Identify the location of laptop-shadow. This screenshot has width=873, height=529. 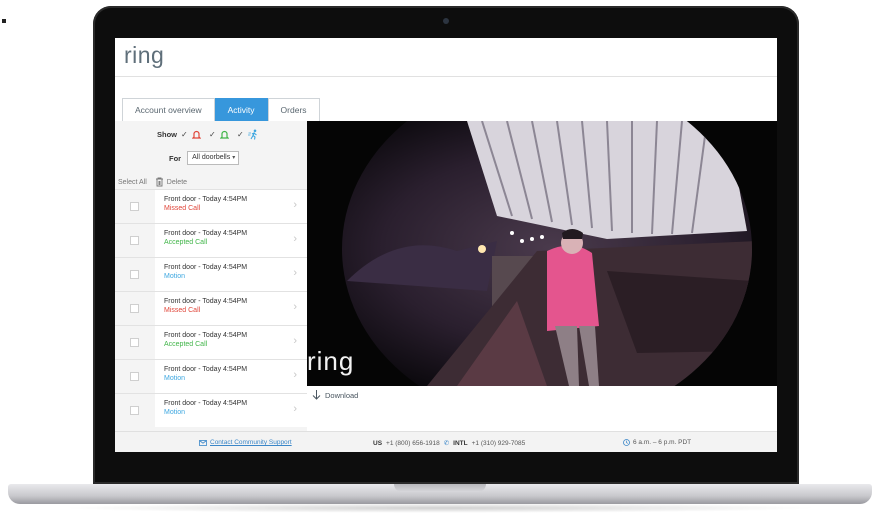
(440, 508).